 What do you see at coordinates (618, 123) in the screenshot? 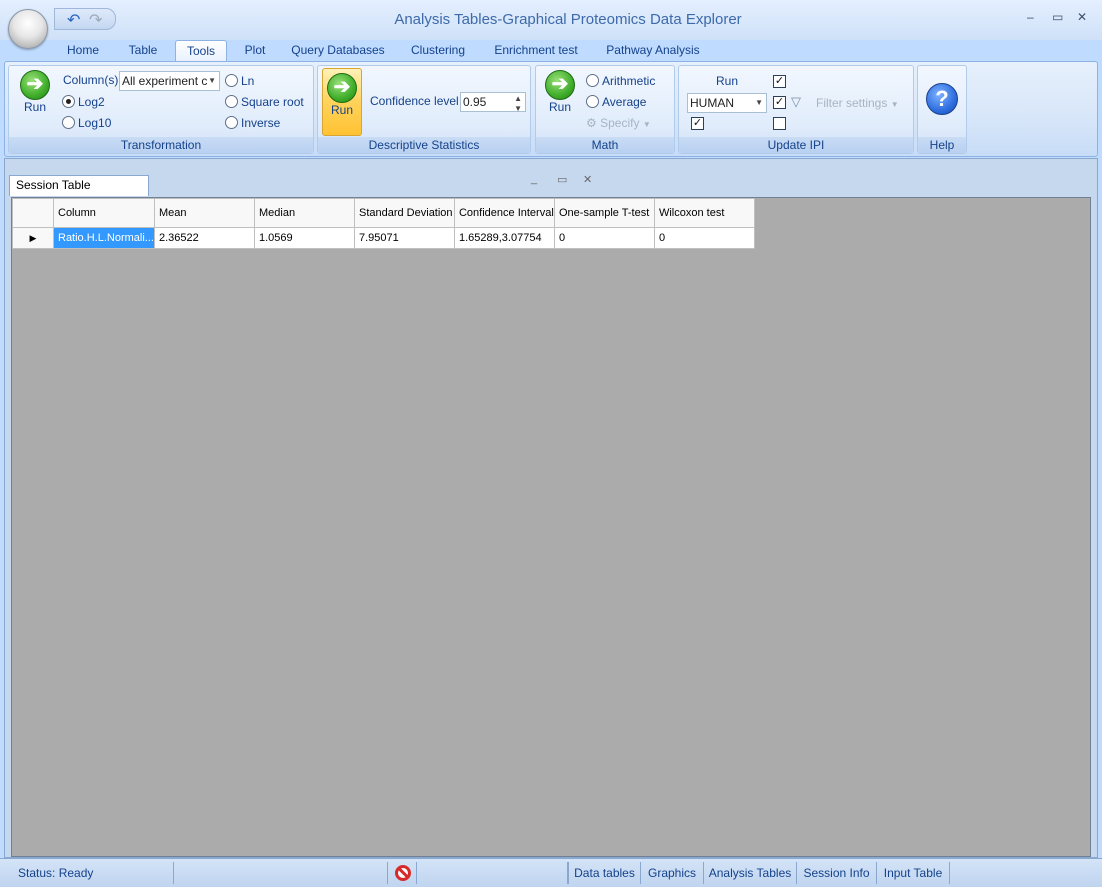
I see `specify-button: ⚙ Specify ▼` at bounding box center [618, 123].